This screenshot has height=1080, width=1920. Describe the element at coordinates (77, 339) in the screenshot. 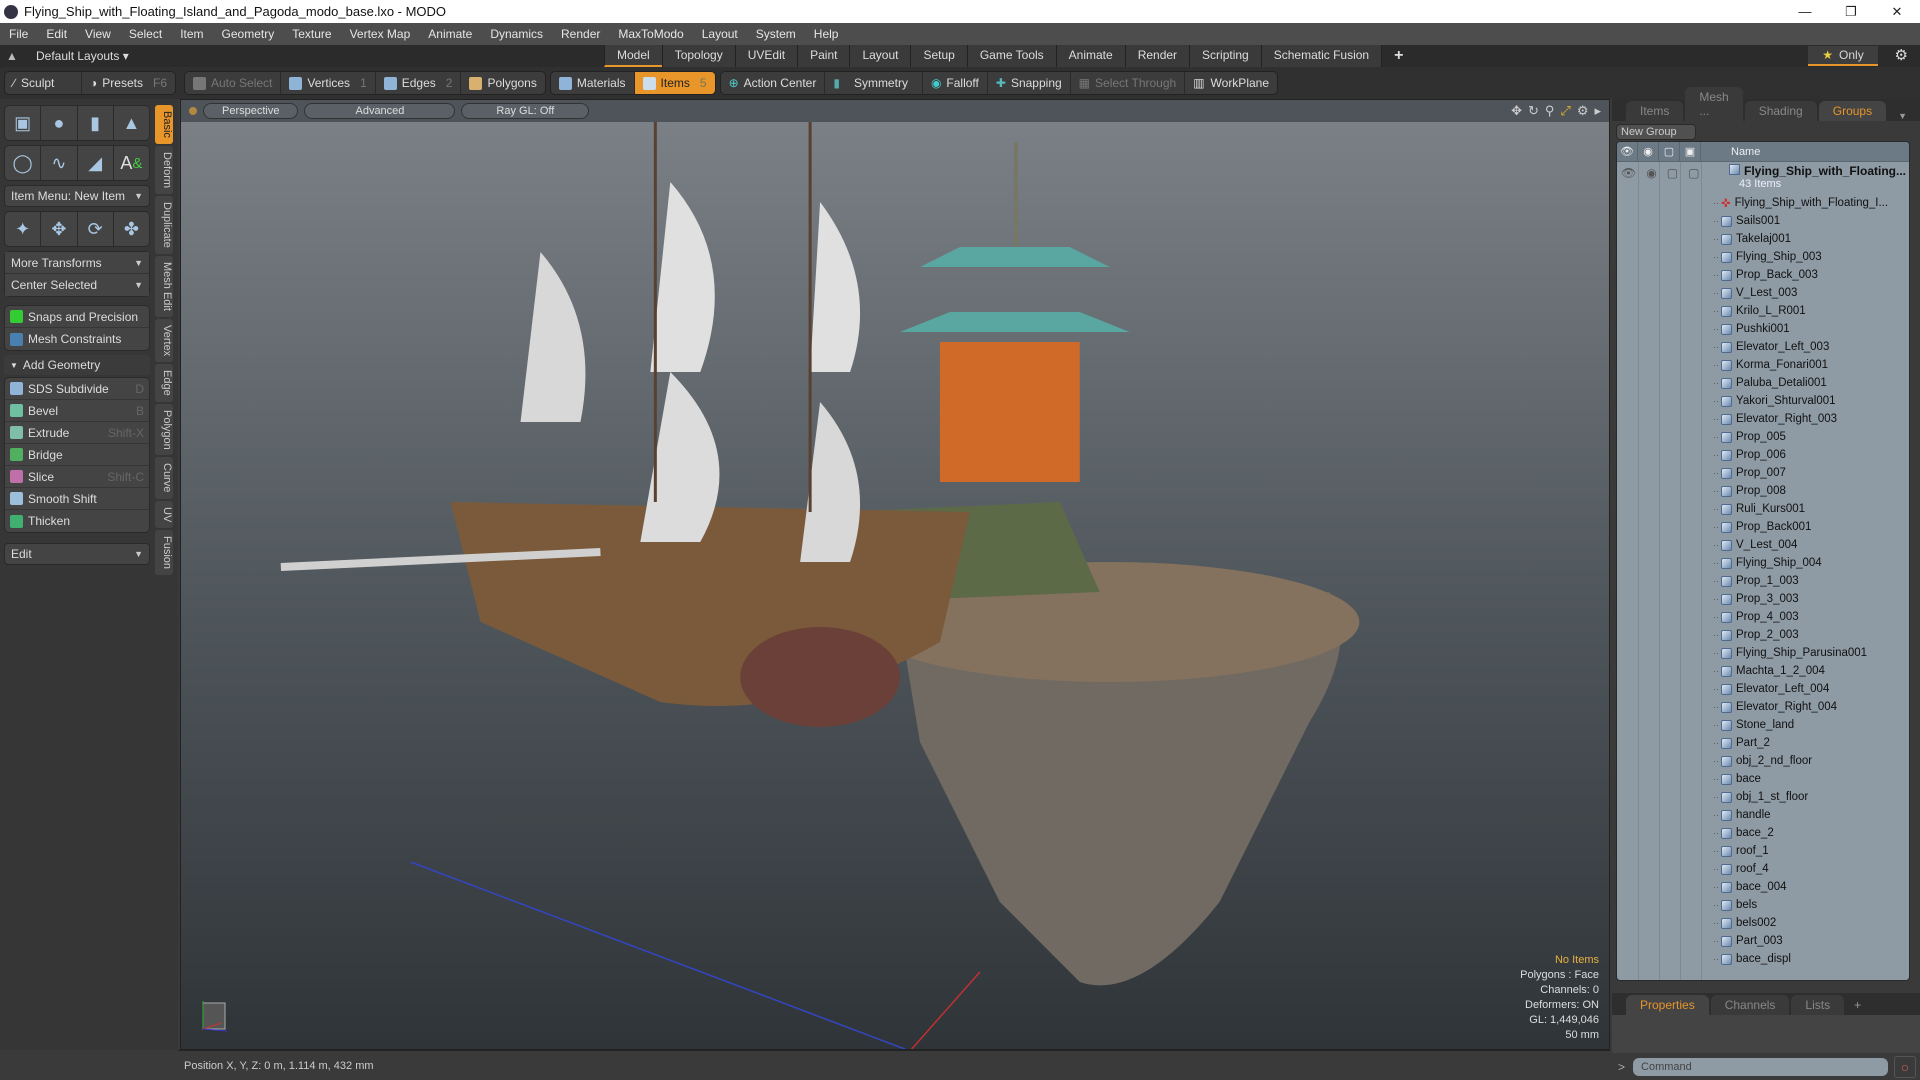

I see `mesh-constraints-button: Mesh Constraints` at that location.